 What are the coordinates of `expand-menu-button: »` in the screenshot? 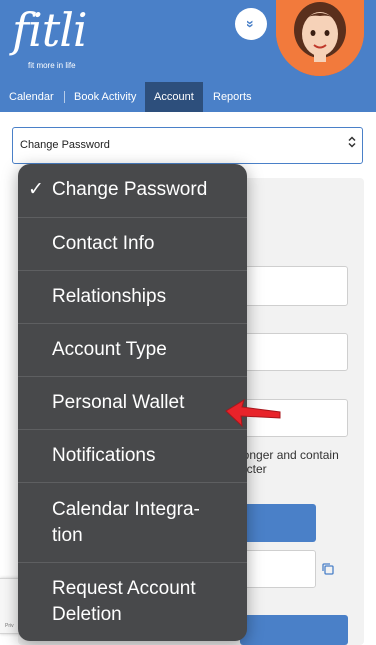 It's located at (251, 24).